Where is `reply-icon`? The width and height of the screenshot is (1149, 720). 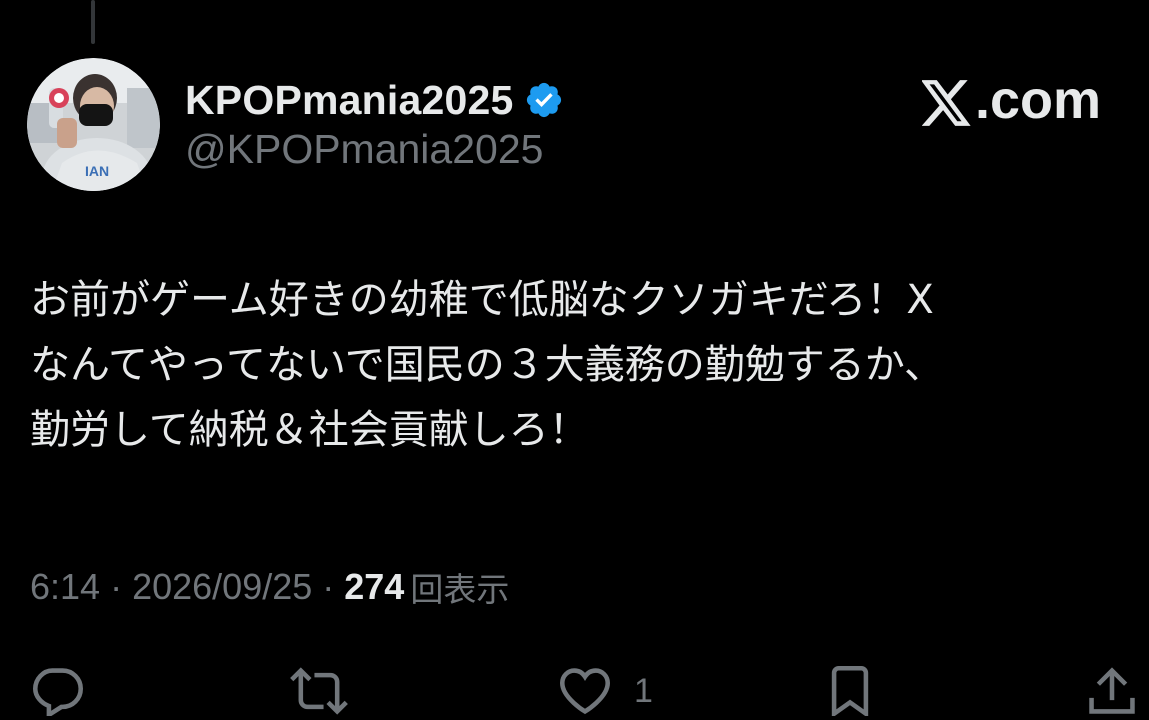 reply-icon is located at coordinates (58, 691).